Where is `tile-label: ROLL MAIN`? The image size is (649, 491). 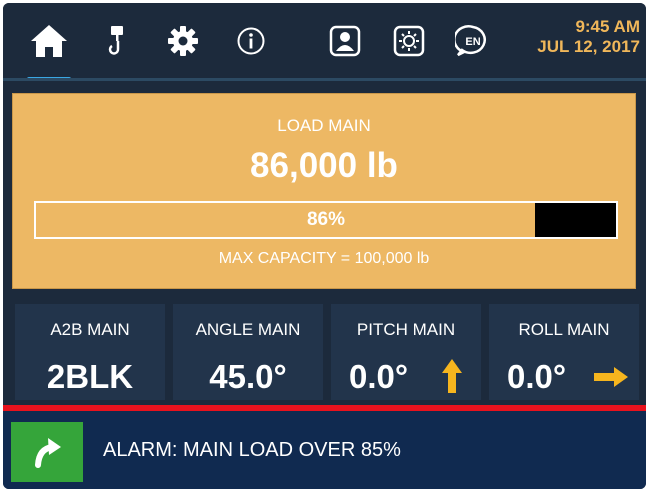 tile-label: ROLL MAIN is located at coordinates (564, 329).